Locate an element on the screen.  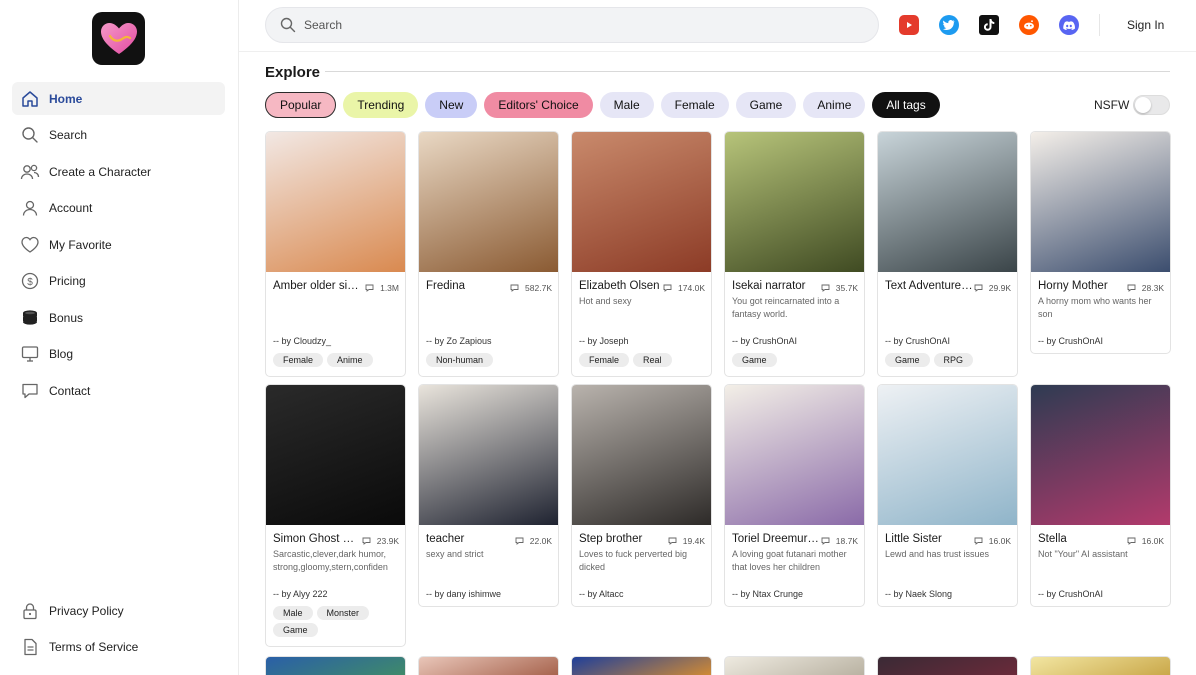
card-tag: Monster is located at coordinates (343, 613).